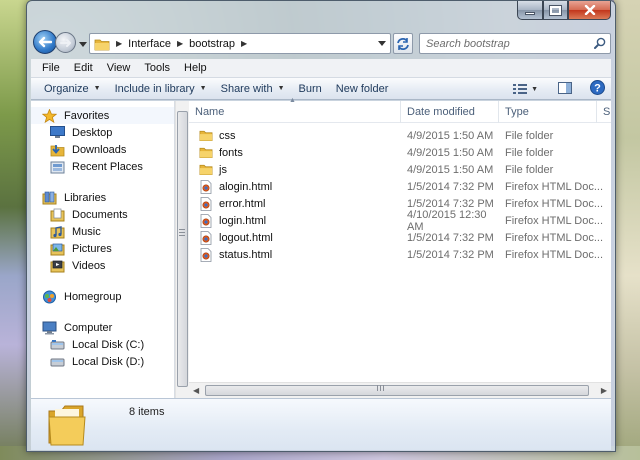 This screenshot has height=460, width=640. I want to click on sidebar-item-label: Videos, so click(89, 265).